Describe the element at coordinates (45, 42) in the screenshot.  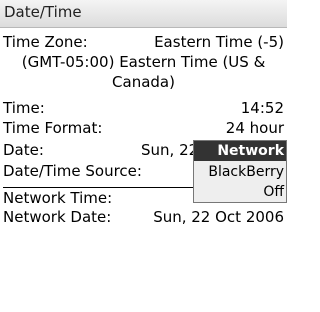
I see `time-zone-label: Time Zone:` at that location.